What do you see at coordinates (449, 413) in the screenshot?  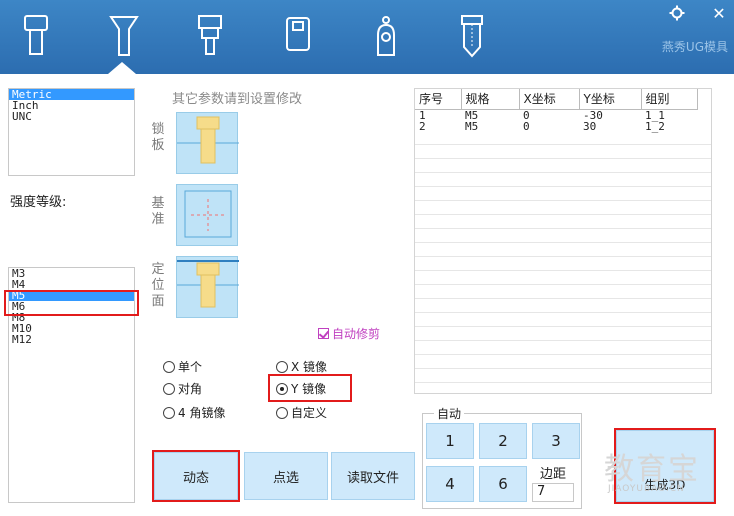 I see `auto-group-title: 自动` at bounding box center [449, 413].